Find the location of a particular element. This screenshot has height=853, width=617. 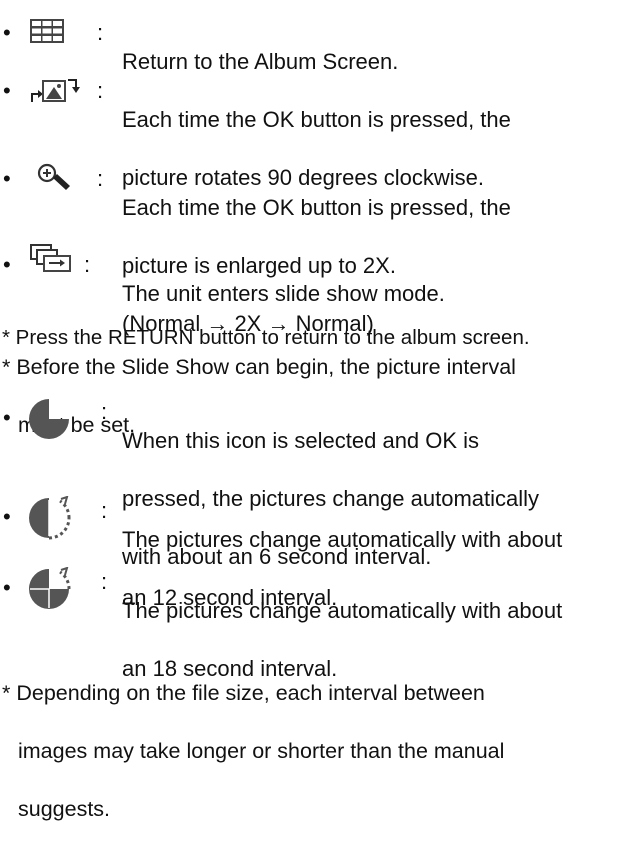

zoom-in-icon is located at coordinates (56, 181).